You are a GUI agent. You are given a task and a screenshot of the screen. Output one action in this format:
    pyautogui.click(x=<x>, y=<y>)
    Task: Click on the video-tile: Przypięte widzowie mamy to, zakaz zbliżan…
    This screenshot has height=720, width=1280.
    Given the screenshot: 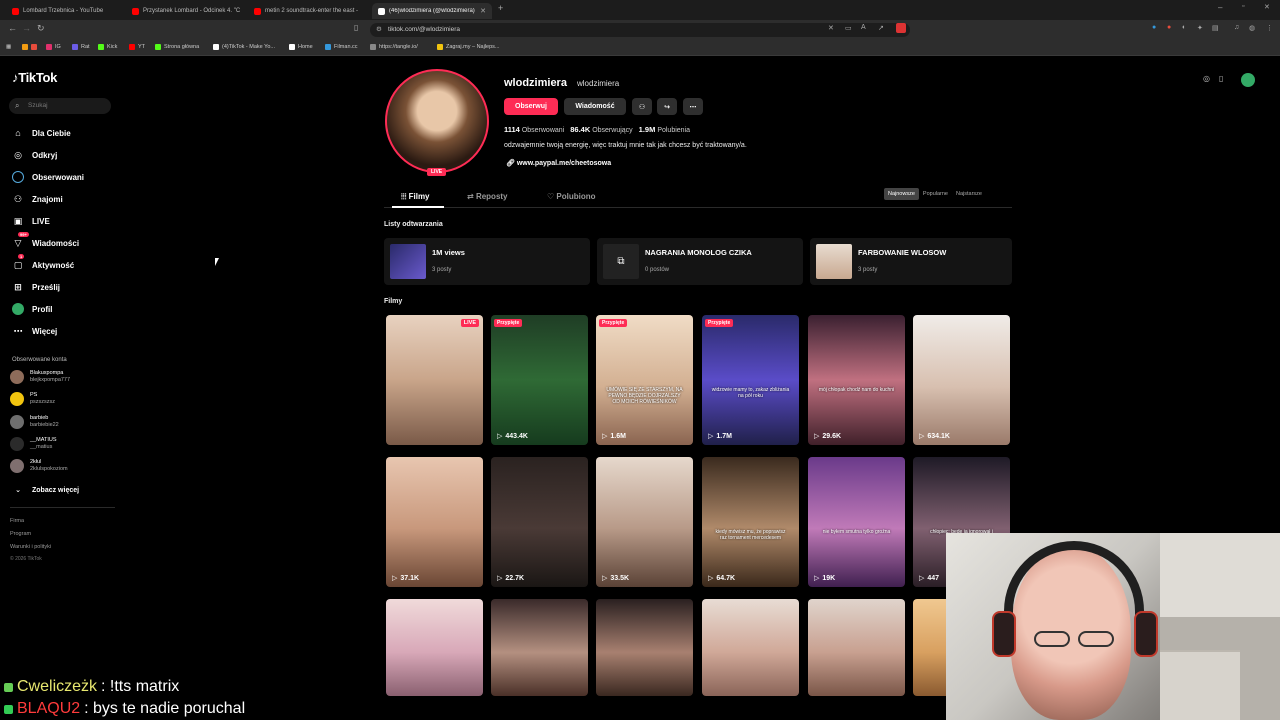 What is the action you would take?
    pyautogui.click(x=750, y=380)
    